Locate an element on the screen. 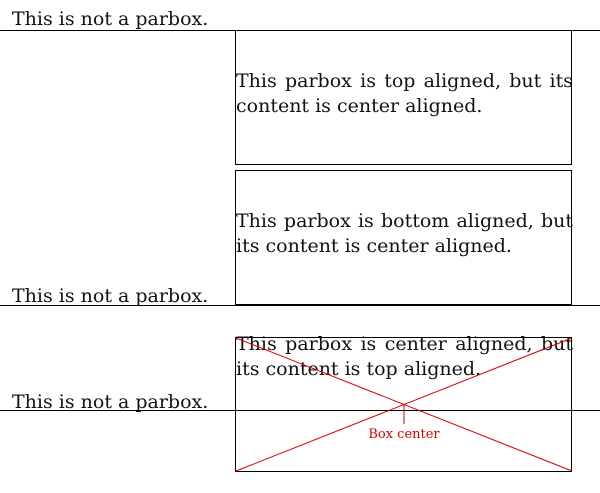  not-parbox-label-1: This is not a parbox. is located at coordinates (110, 19).